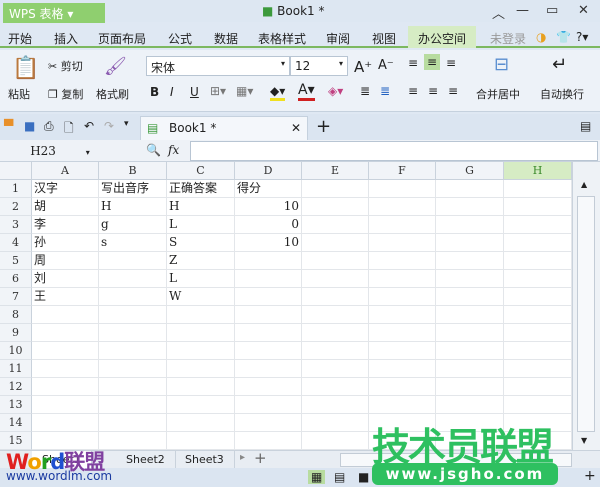 The image size is (600, 487). I want to click on increase-font-icon: A⁺, so click(363, 67).